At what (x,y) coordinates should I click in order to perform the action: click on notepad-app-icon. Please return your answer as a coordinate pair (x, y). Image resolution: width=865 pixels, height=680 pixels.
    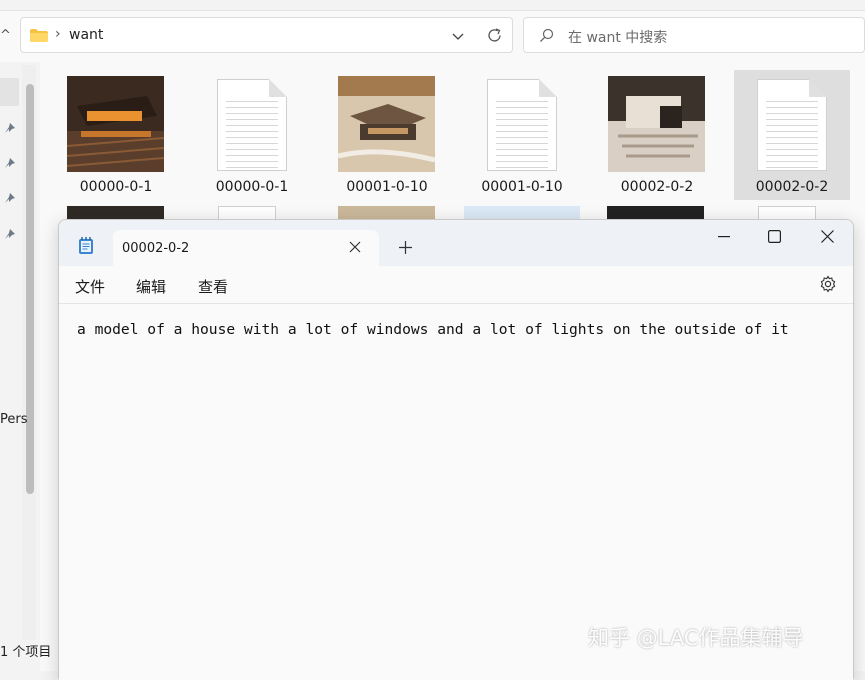
    Looking at the image, I should click on (86, 245).